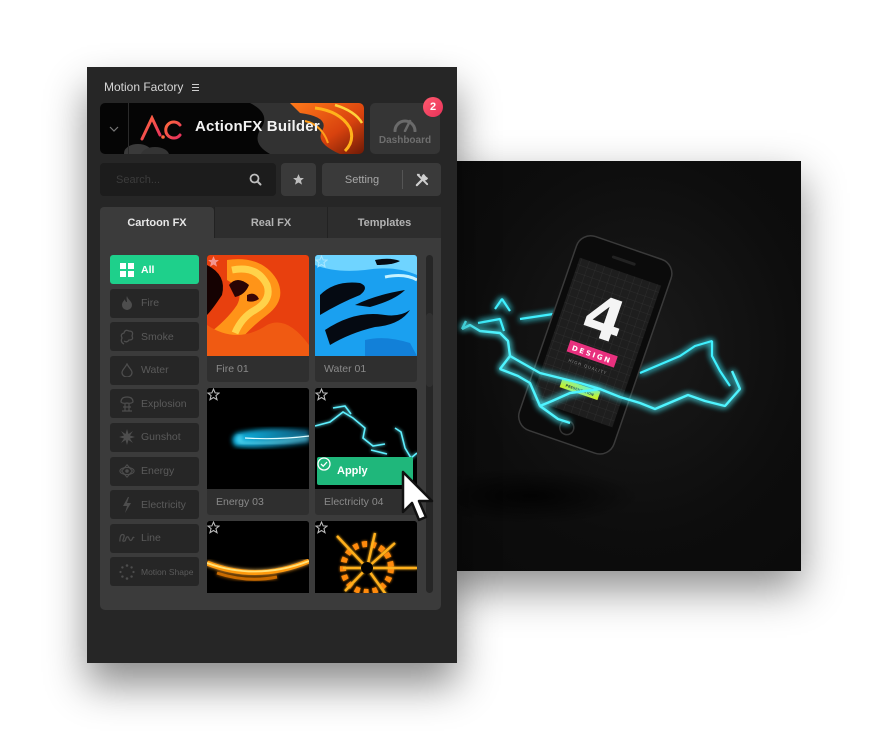 The height and width of the screenshot is (745, 896). I want to click on search-icon, so click(255, 179).